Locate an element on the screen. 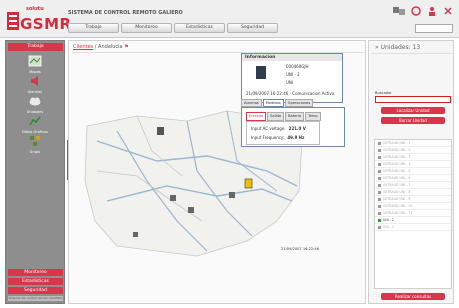 The height and width of the screenshot is (308, 459). list-item: GETRAUD UNI - 3 is located at coordinates (413, 157).